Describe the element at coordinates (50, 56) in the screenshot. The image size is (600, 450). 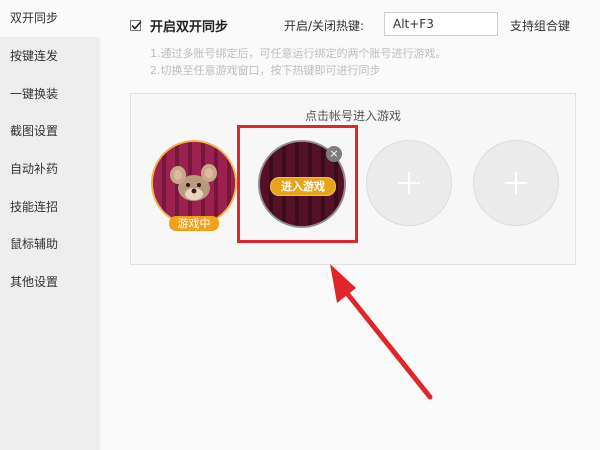
I see `sidebar-item-key-repeat: 按键连发` at that location.